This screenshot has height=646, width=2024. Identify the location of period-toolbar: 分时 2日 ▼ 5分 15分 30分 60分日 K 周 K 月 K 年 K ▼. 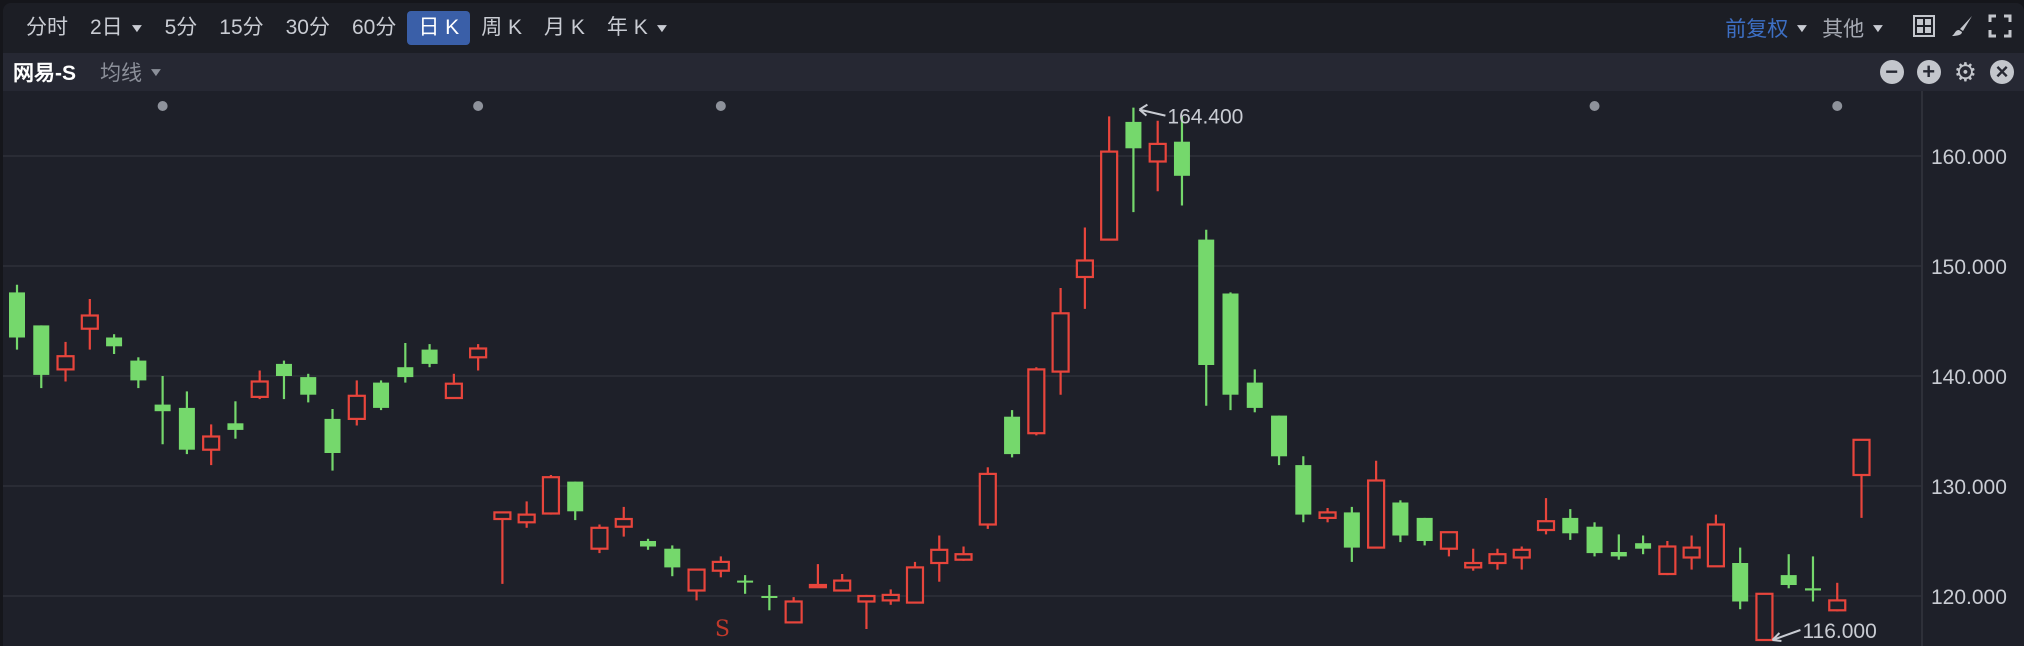
(1013, 28).